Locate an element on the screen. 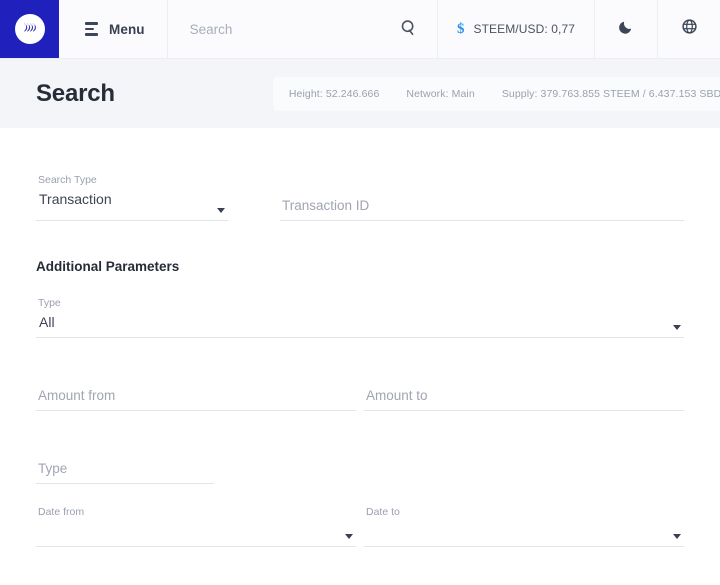 The image size is (720, 585). parameter-type-select: Type All is located at coordinates (360, 317).